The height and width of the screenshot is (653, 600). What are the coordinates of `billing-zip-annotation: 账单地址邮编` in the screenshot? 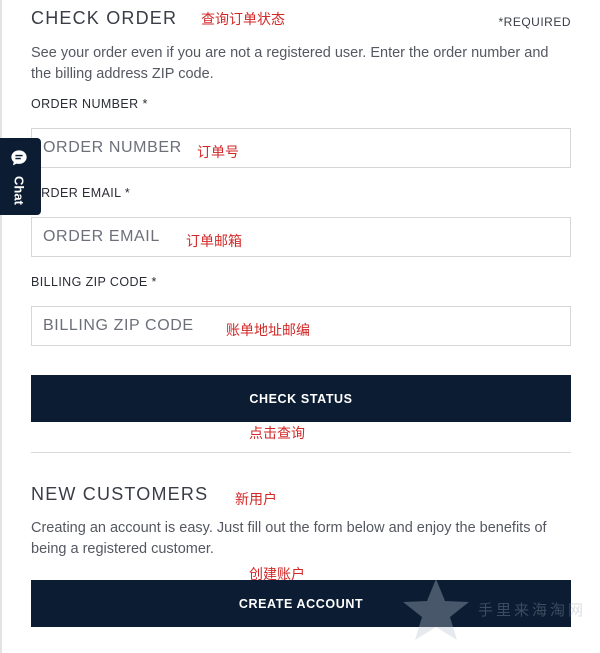 It's located at (268, 331).